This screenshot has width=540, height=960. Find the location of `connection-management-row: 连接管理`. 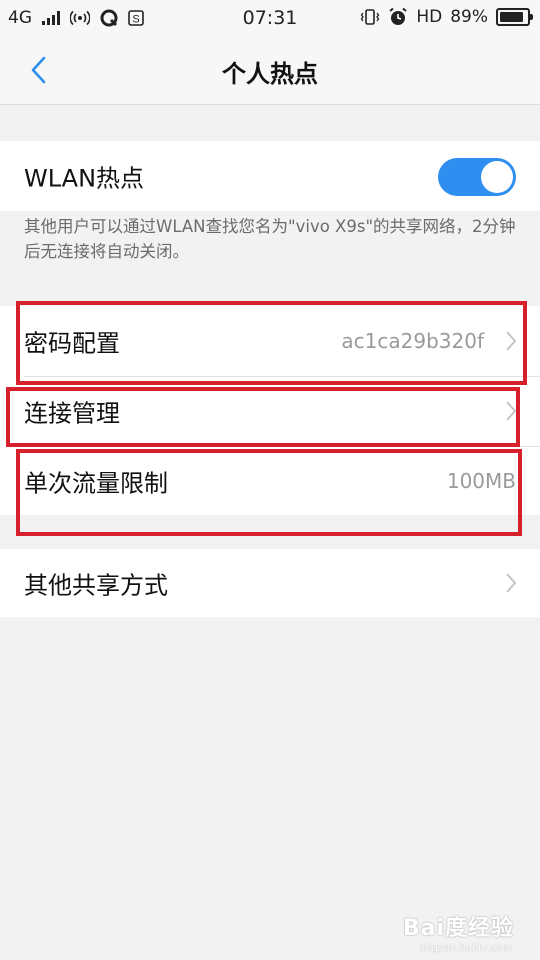

connection-management-row: 连接管理 is located at coordinates (270, 411).